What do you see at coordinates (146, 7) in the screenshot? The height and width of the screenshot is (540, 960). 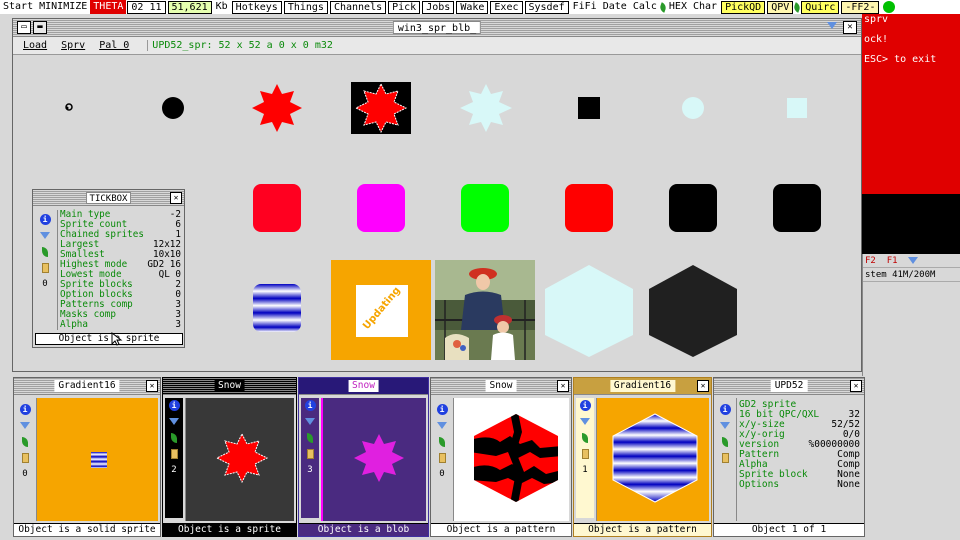 I see `taskbar-item-02-11: 02 11` at bounding box center [146, 7].